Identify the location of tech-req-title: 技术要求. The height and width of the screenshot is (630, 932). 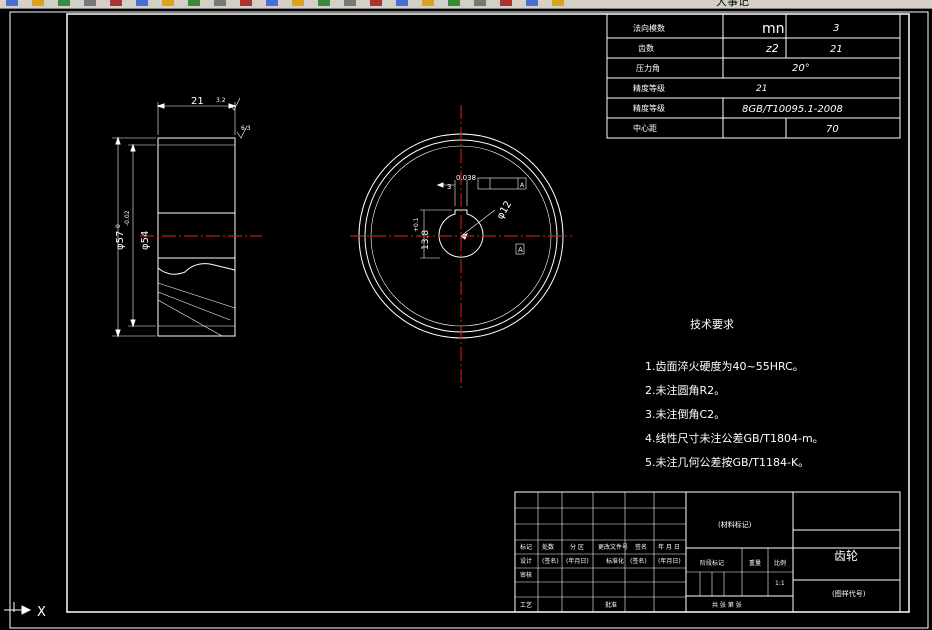
(712, 324).